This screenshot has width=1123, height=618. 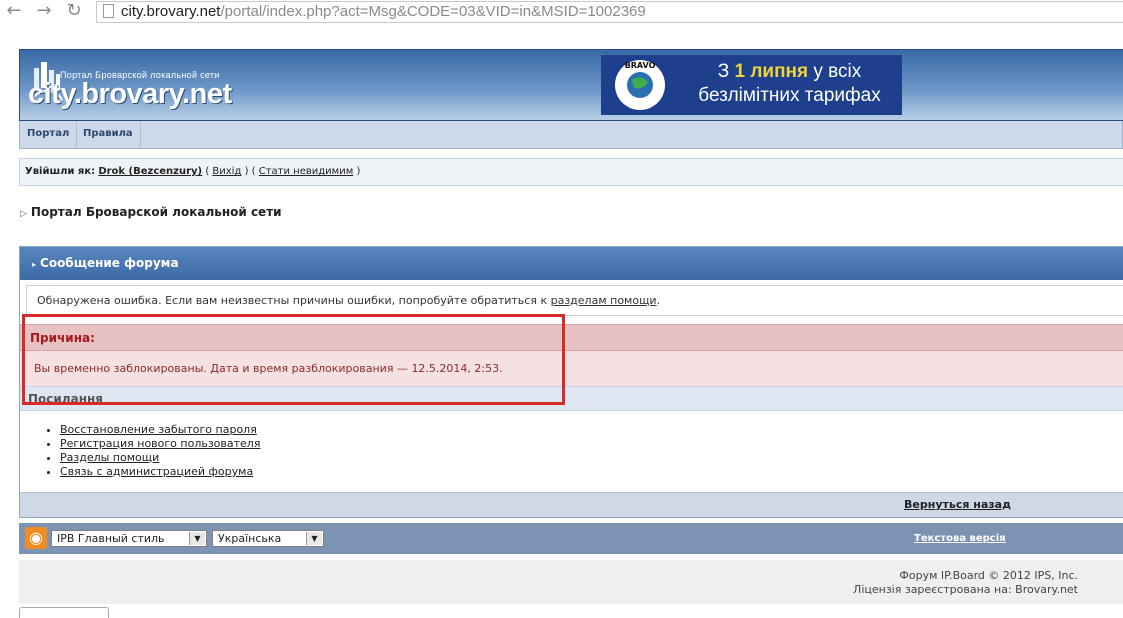 What do you see at coordinates (293, 359) in the screenshot?
I see `highlight-rectangle` at bounding box center [293, 359].